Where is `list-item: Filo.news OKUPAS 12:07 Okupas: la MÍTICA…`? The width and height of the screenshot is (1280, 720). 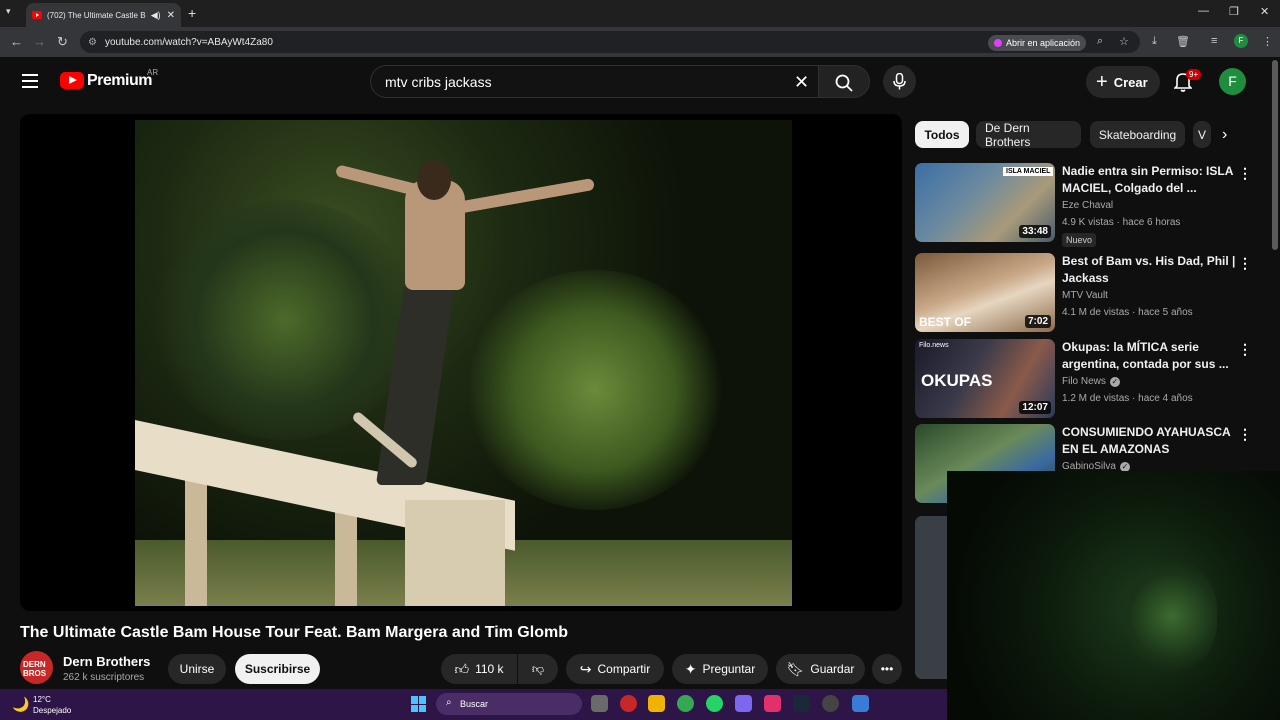
list-item: Filo.news OKUPAS 12:07 Okupas: la MÍTICA… is located at coordinates (1085, 379).